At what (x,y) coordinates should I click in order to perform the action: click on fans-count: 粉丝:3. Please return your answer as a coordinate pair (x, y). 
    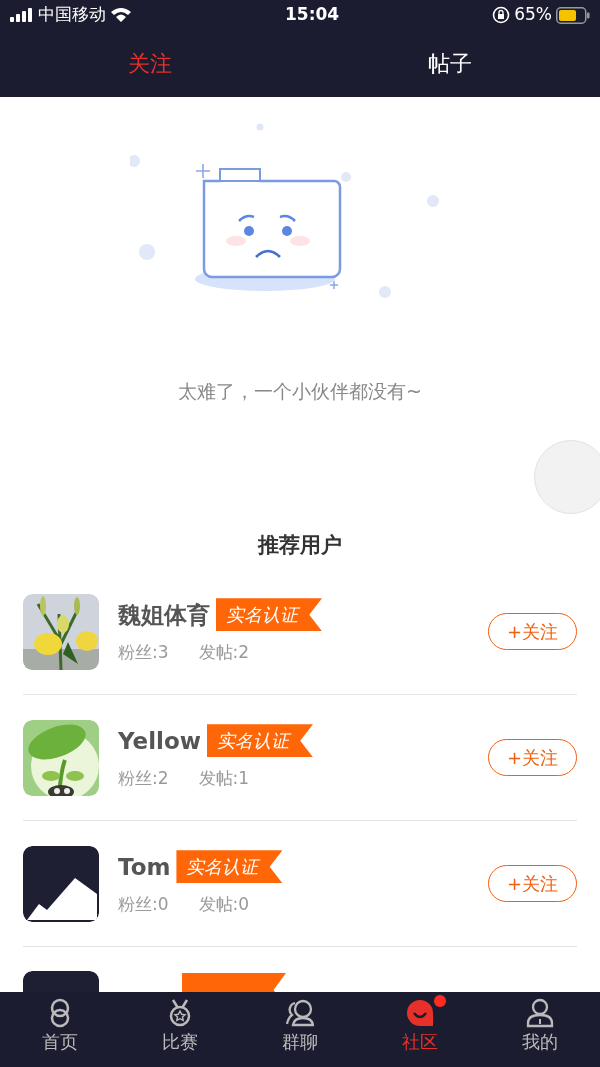
    Looking at the image, I should click on (143, 652).